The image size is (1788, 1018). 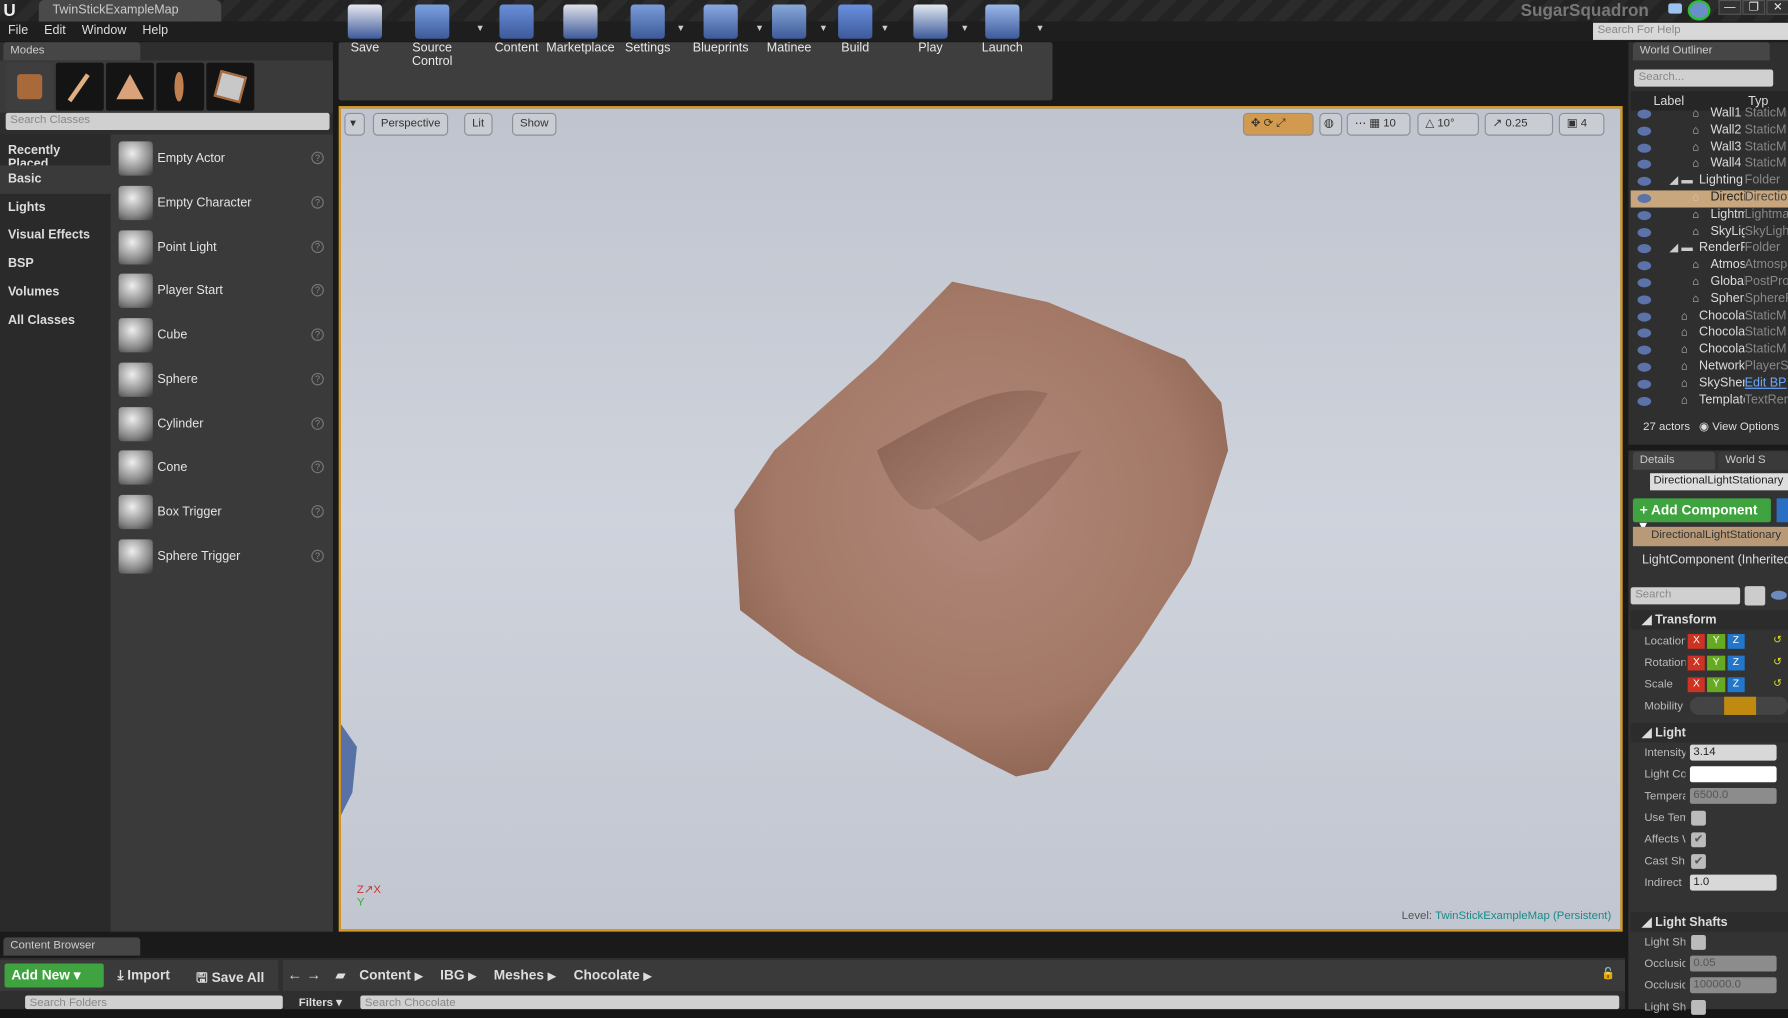 I want to click on mobility-toggle, so click(x=1738, y=705).